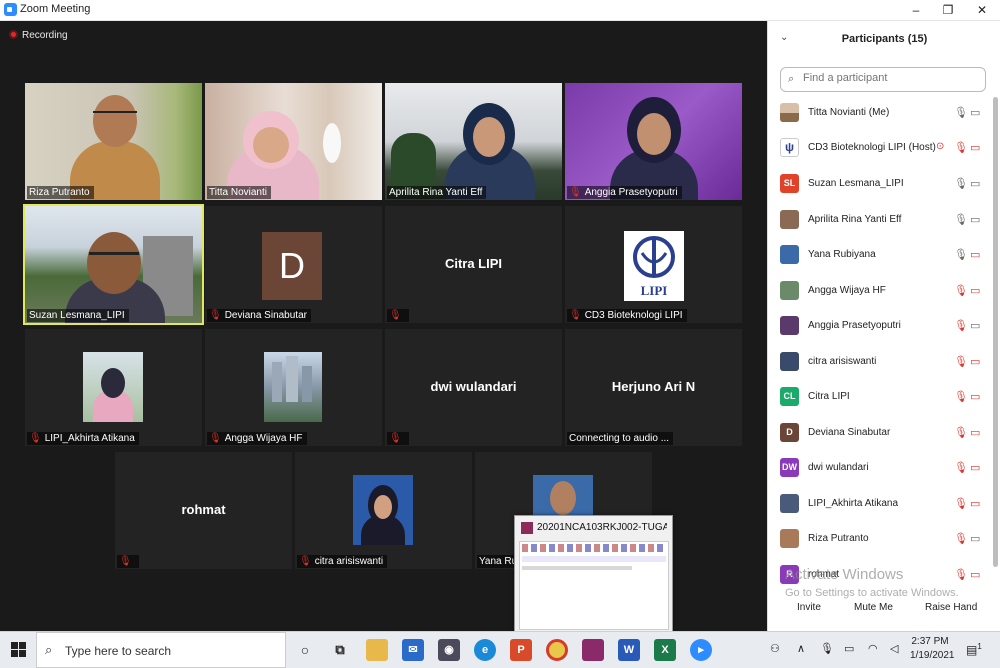 This screenshot has height=668, width=1000. I want to click on powerpoint-icon: P, so click(521, 650).